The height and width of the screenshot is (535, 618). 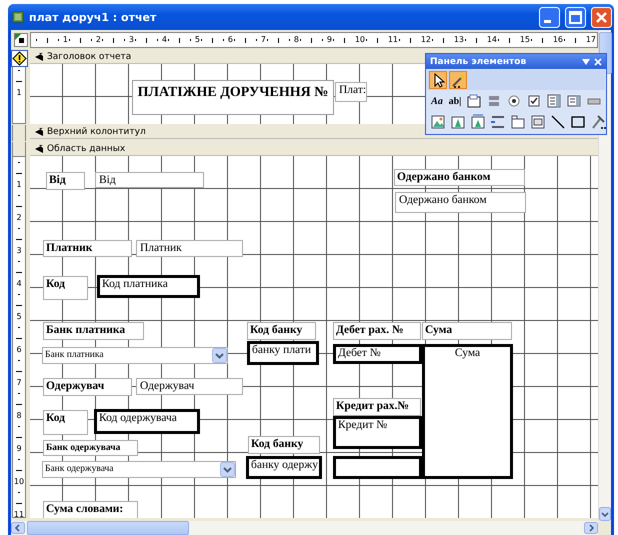 I want to click on title-bar: плат доруч1 : отчет, so click(x=311, y=17).